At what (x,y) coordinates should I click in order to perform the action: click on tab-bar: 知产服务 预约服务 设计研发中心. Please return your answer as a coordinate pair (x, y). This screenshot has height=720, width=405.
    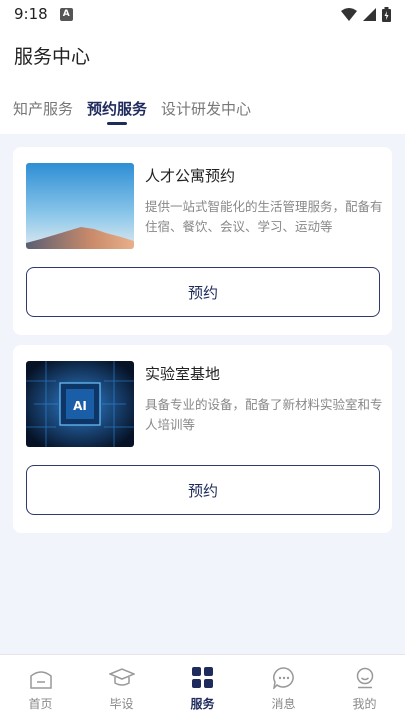
    Looking at the image, I should click on (202, 111).